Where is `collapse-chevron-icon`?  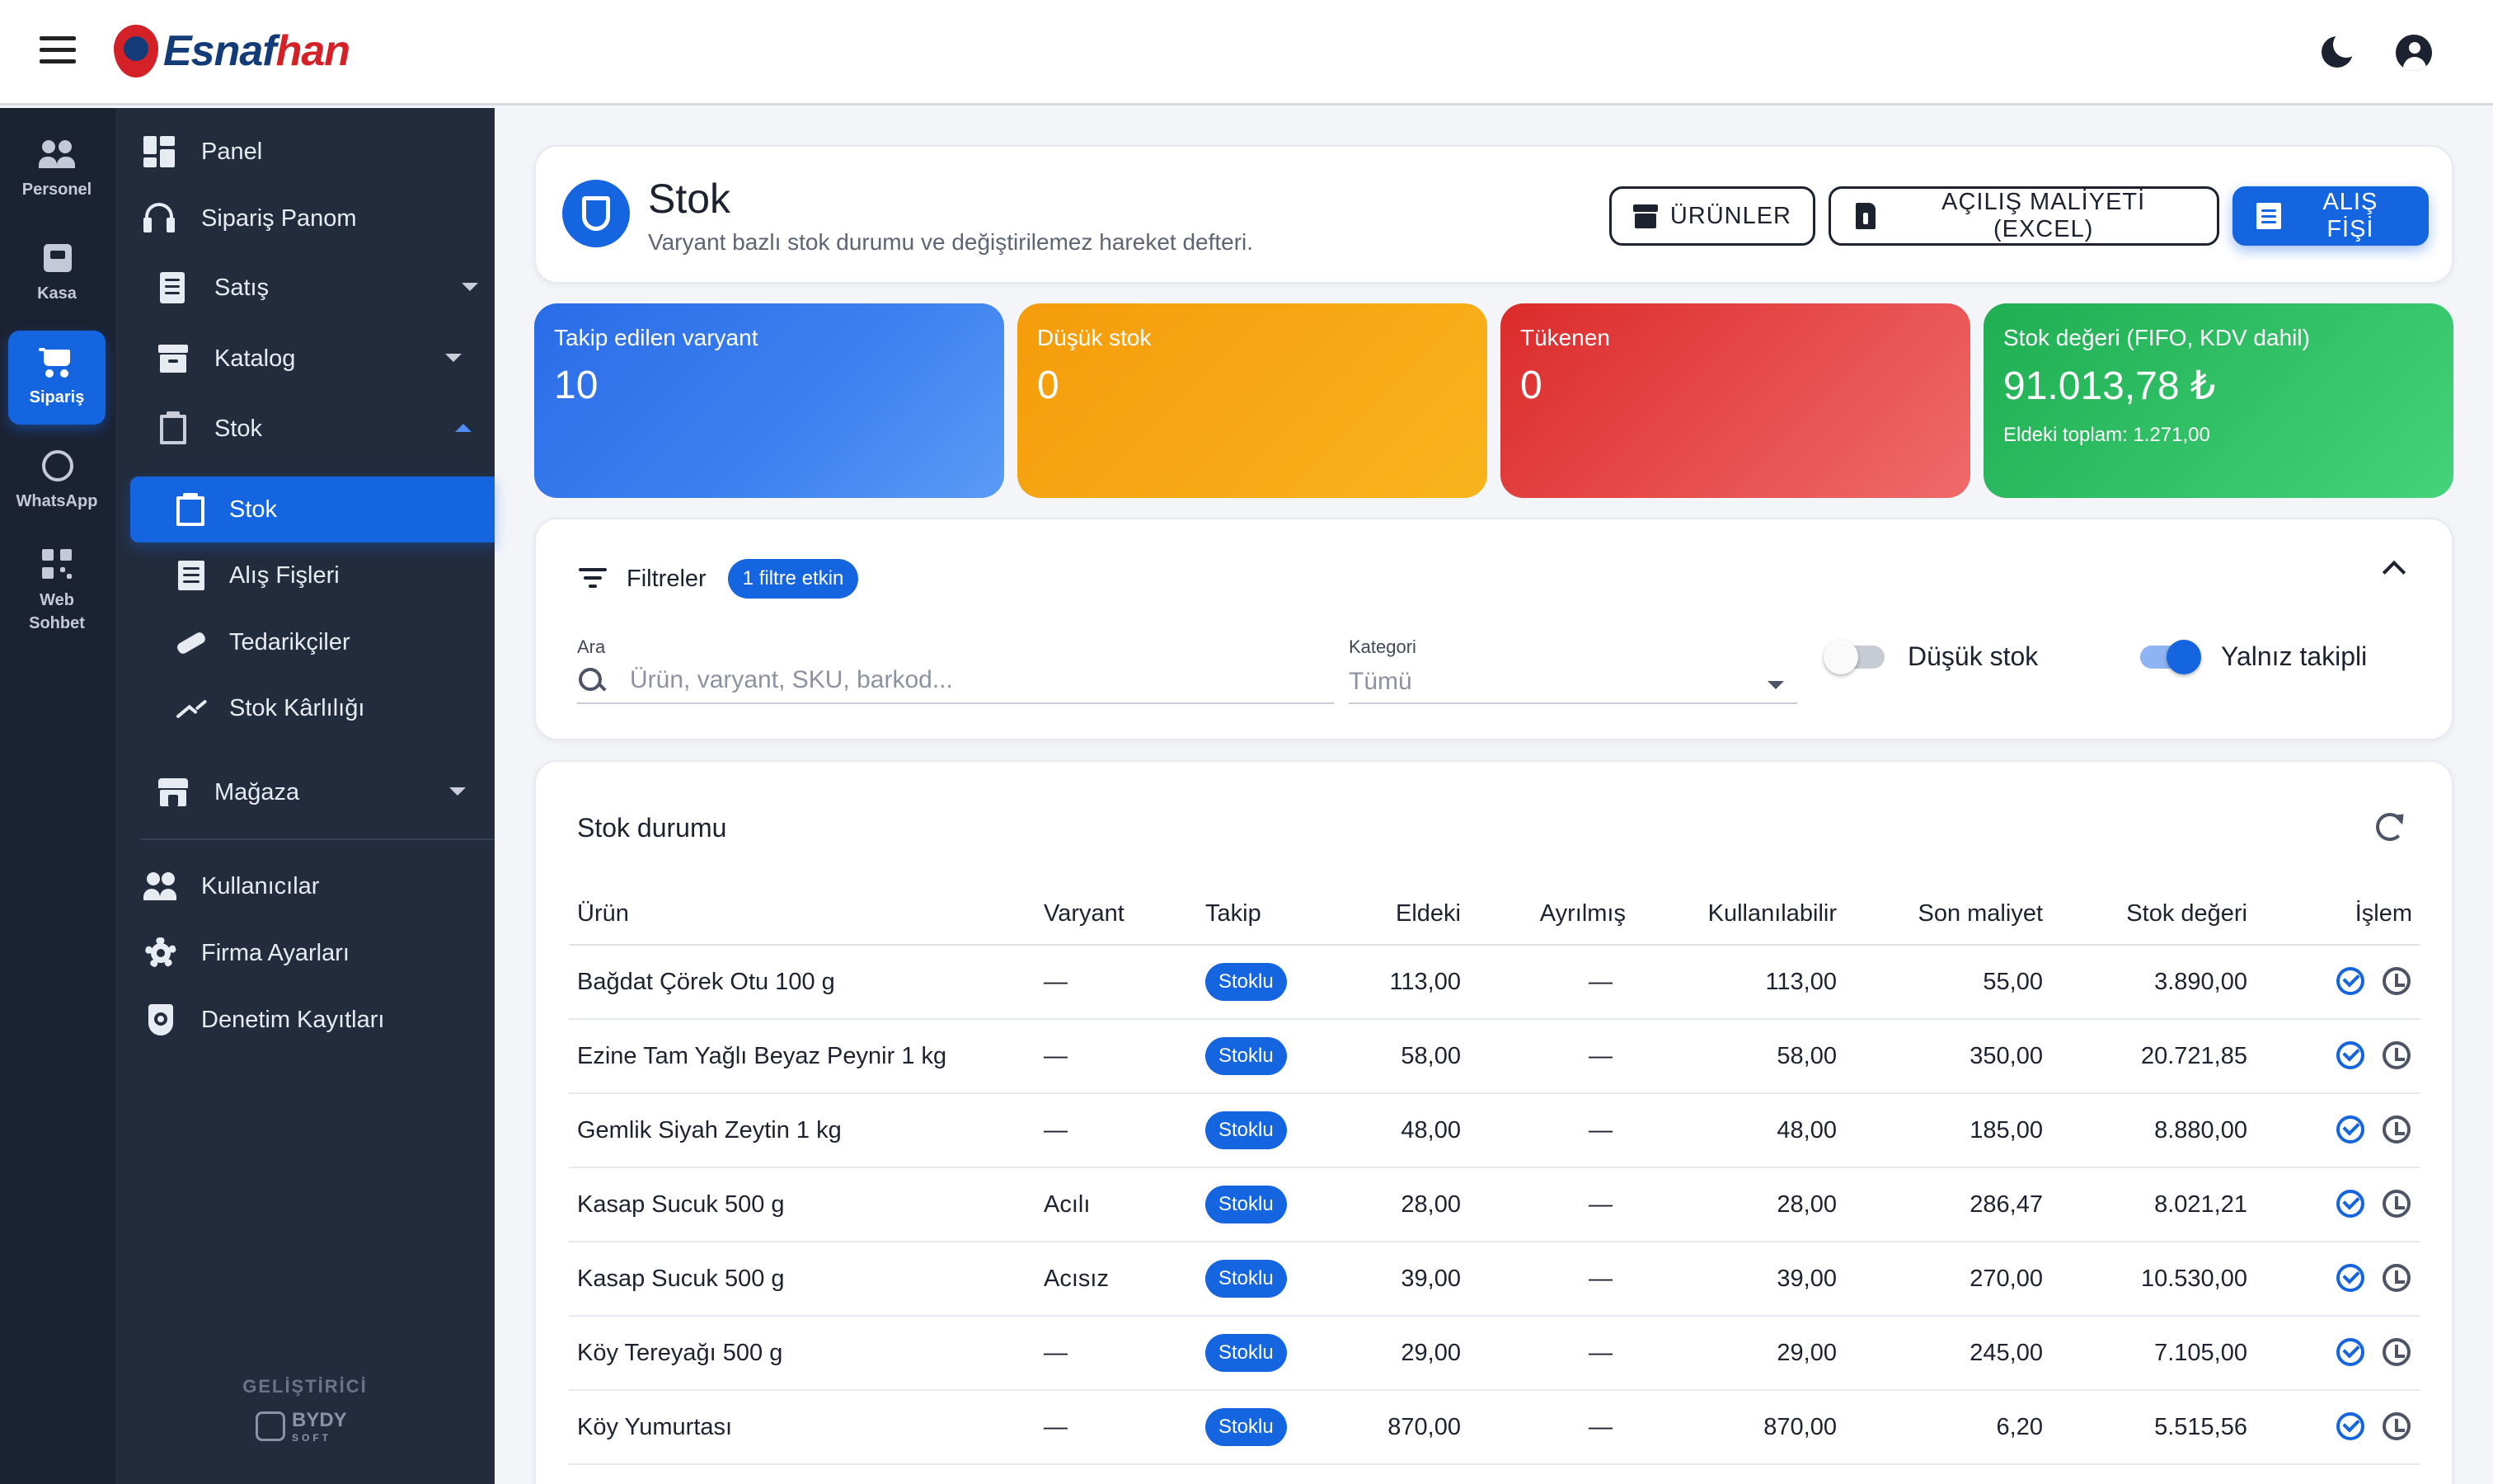
collapse-chevron-icon is located at coordinates (2394, 572).